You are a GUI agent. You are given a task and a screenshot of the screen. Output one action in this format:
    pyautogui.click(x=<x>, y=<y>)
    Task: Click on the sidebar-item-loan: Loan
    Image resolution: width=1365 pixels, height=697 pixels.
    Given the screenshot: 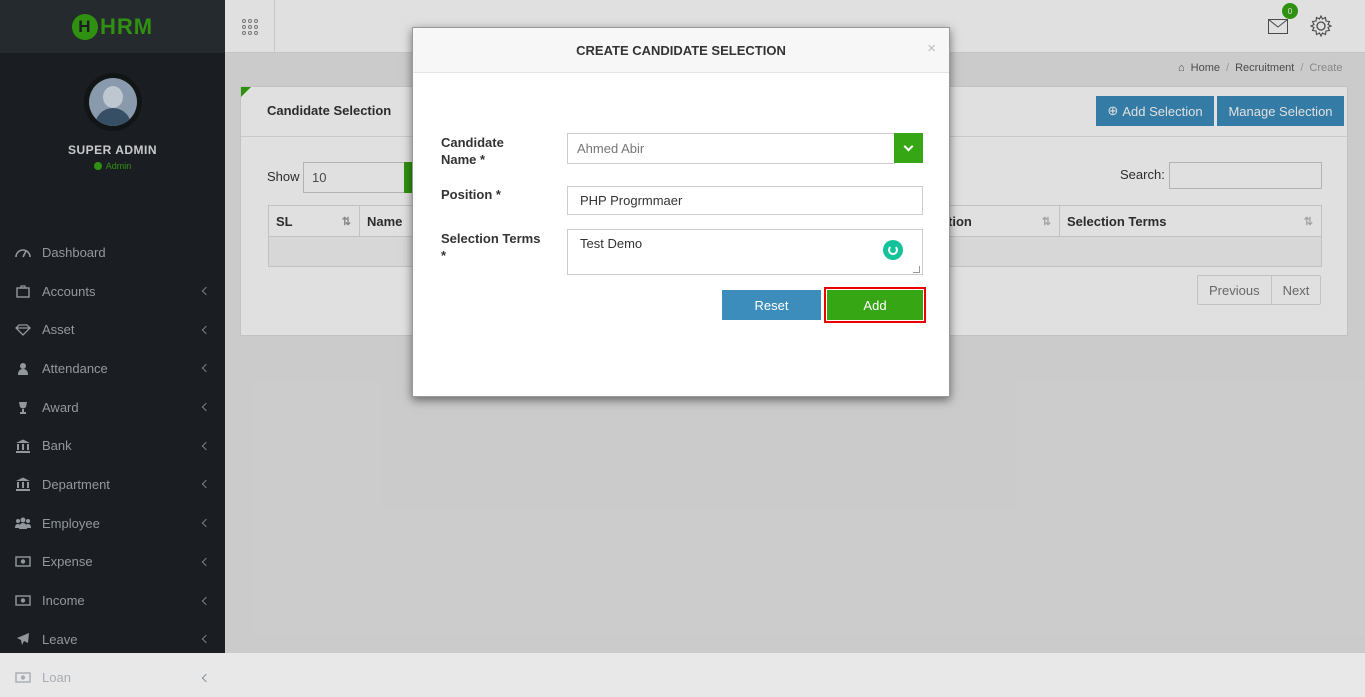 What is the action you would take?
    pyautogui.click(x=112, y=678)
    